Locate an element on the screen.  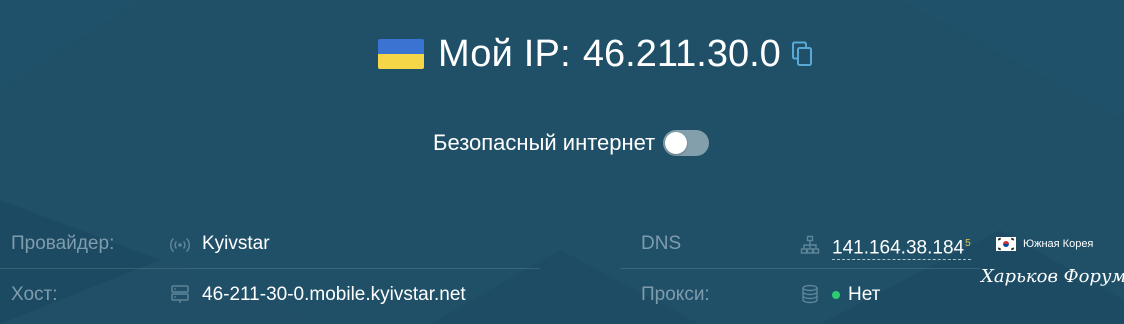
toggle-knob is located at coordinates (676, 143).